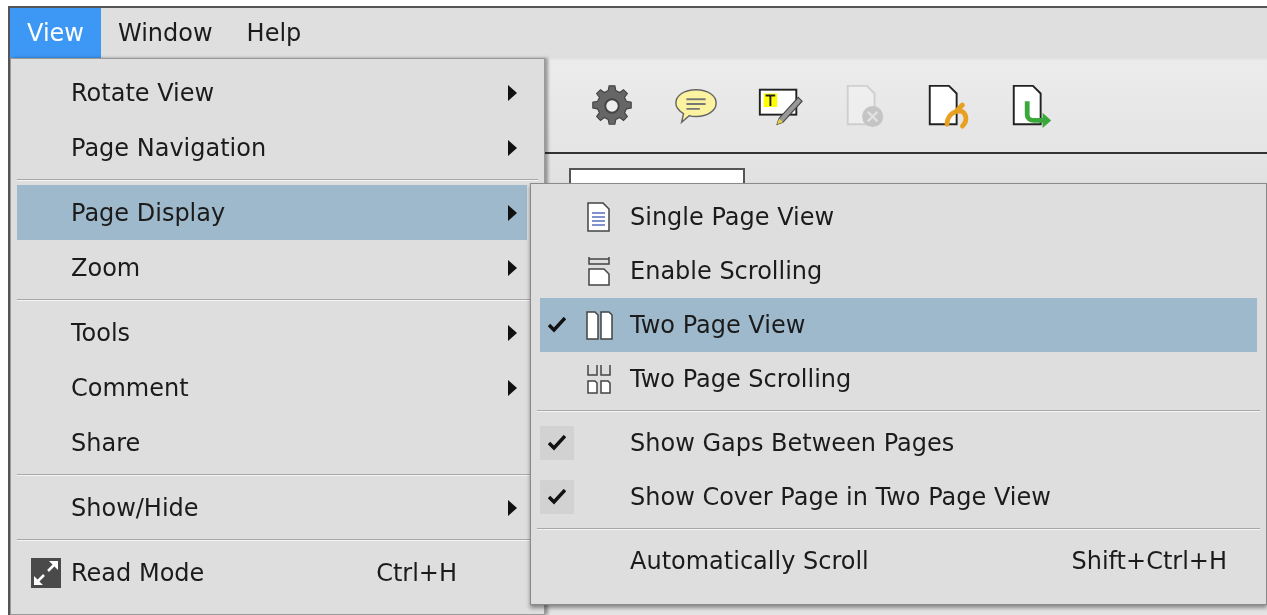 Image resolution: width=1267 pixels, height=615 pixels. What do you see at coordinates (272, 442) in the screenshot?
I see `menu-item: Share` at bounding box center [272, 442].